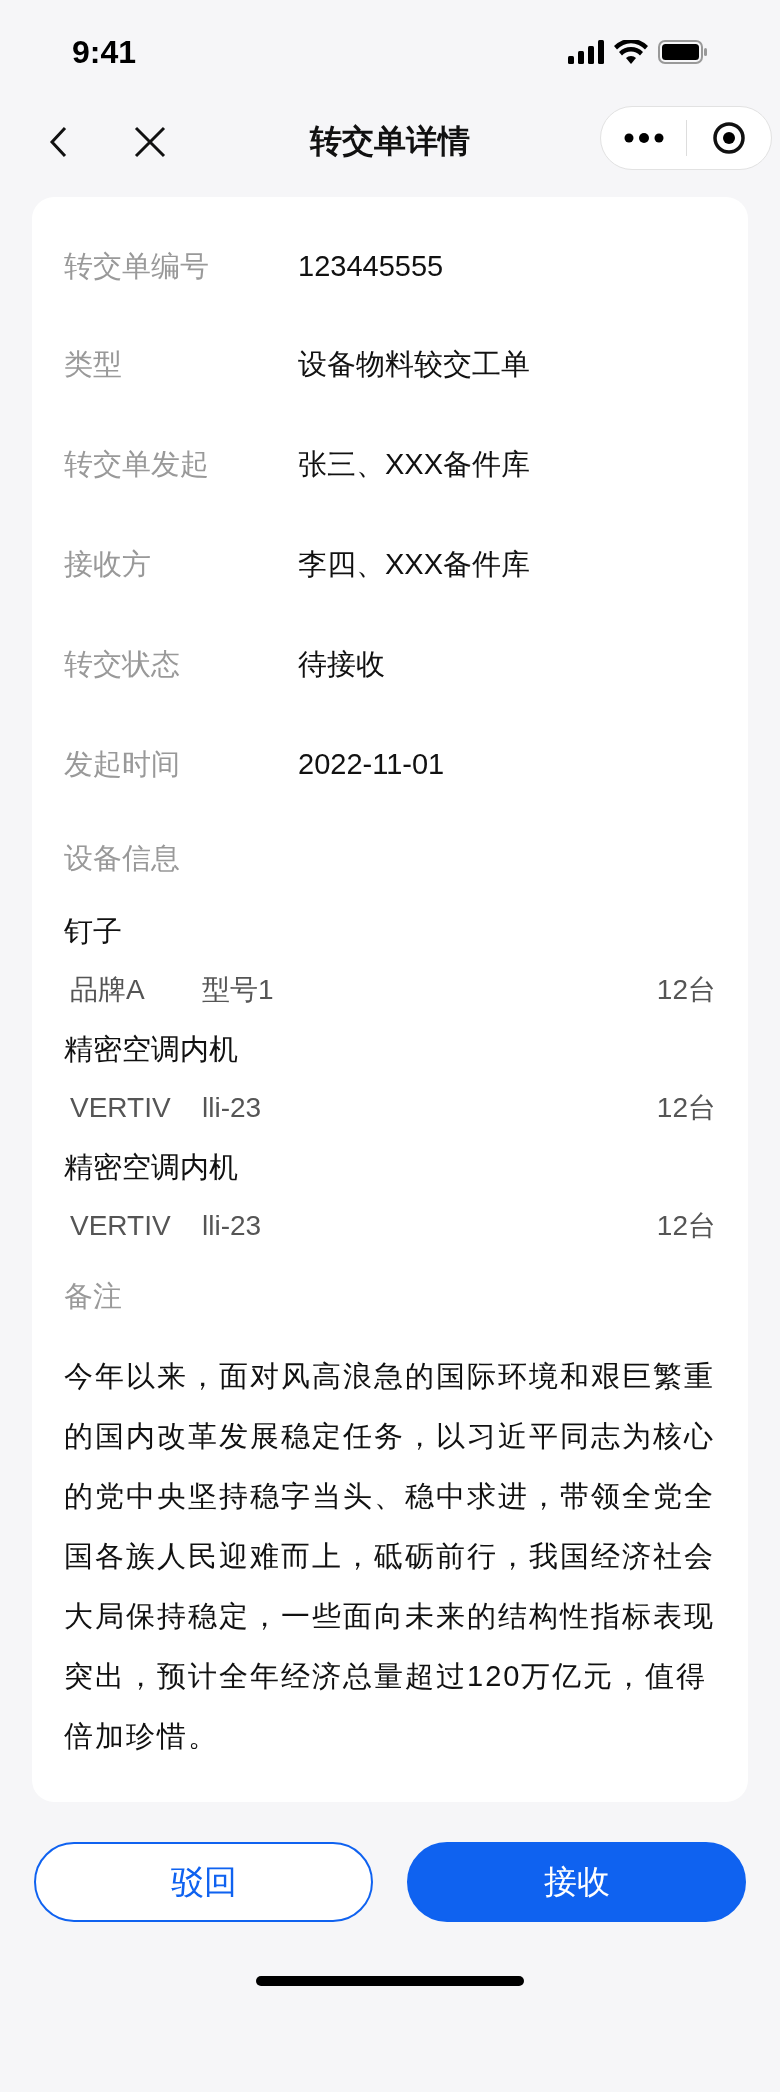 The image size is (780, 2092). I want to click on field-label: 发起时间, so click(122, 765).